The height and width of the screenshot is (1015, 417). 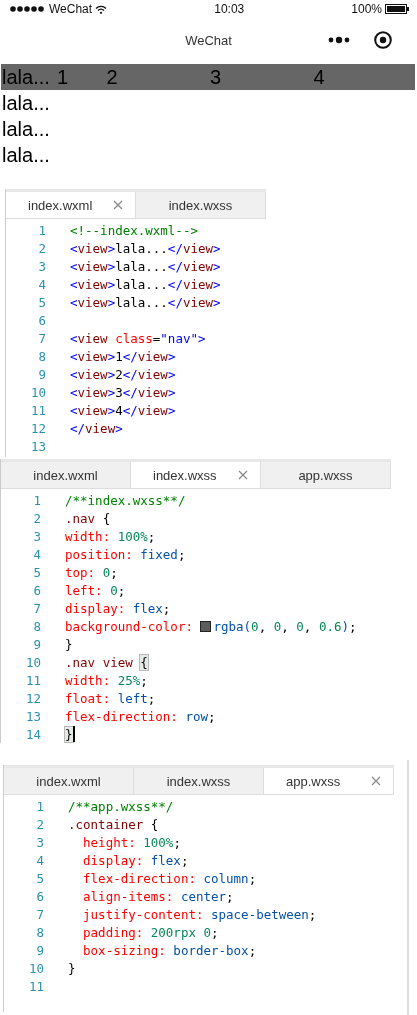 I want to click on code-line: width: 25%;, so click(x=106, y=680).